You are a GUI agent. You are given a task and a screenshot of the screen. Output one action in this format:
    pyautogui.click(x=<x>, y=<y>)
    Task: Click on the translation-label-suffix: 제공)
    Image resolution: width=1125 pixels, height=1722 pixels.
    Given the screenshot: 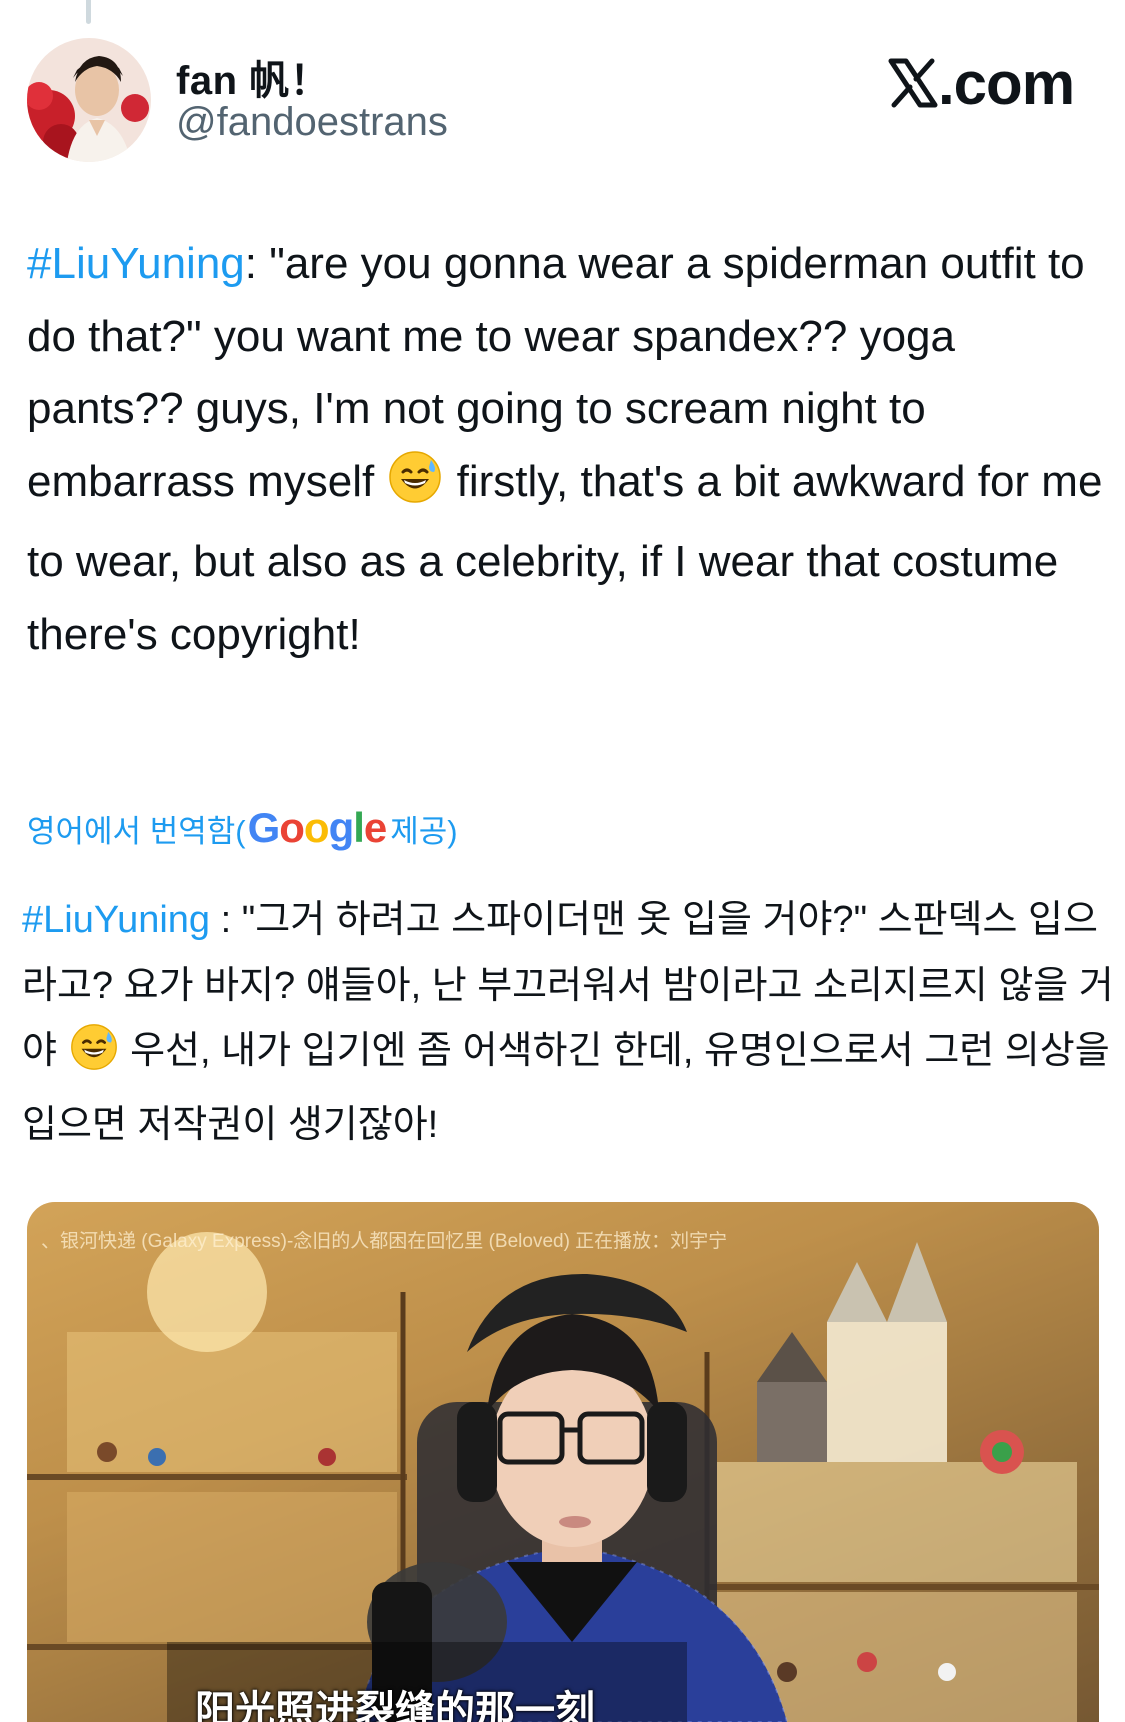 What is the action you would take?
    pyautogui.click(x=424, y=831)
    